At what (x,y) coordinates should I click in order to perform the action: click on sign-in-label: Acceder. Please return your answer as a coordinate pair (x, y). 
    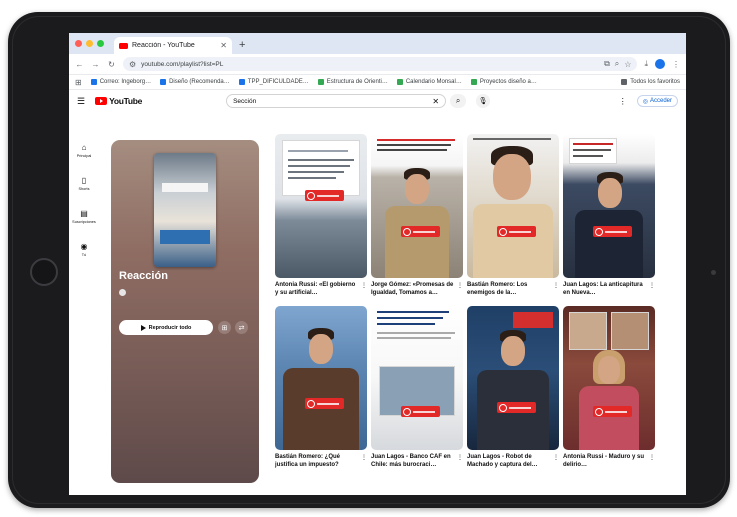
    Looking at the image, I should click on (660, 101).